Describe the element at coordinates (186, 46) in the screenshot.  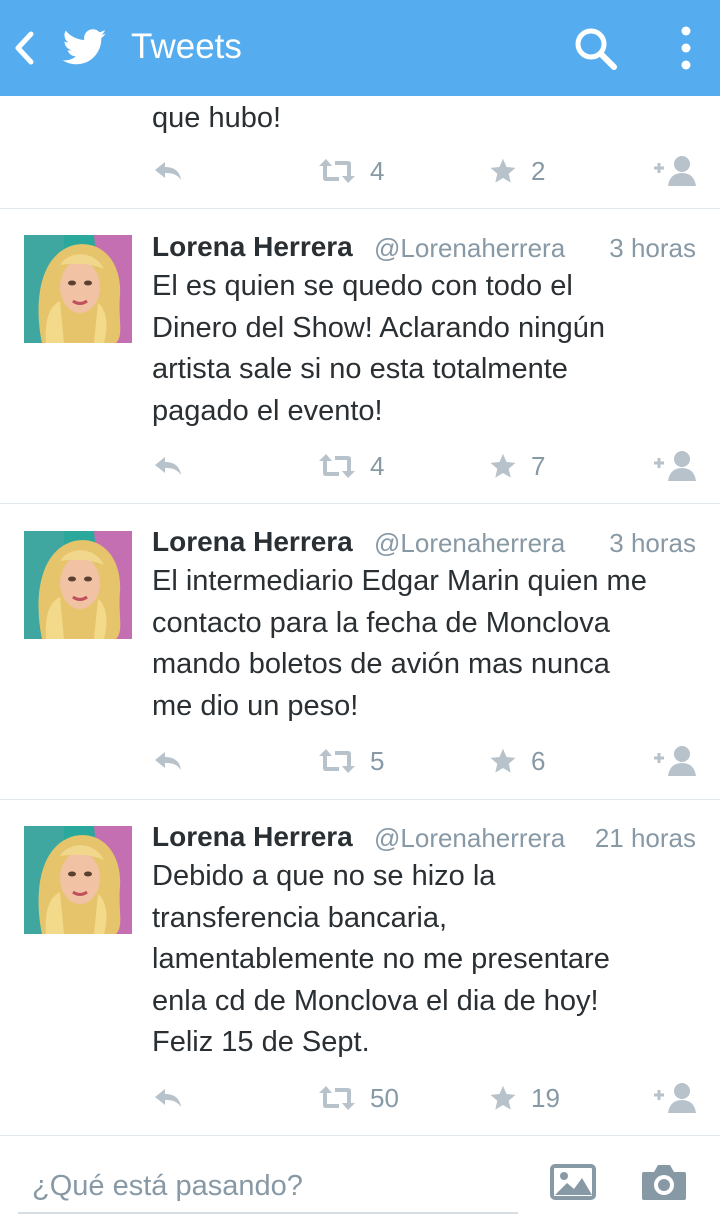
I see `screen-title: Tweets` at that location.